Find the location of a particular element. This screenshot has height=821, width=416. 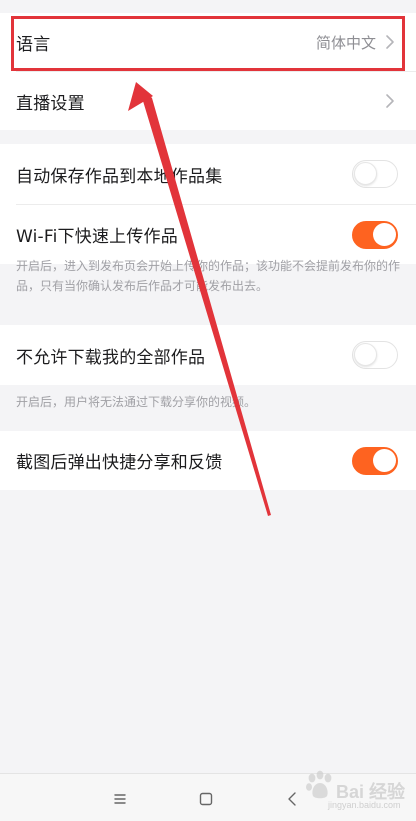

no-download-toggle is located at coordinates (375, 355).